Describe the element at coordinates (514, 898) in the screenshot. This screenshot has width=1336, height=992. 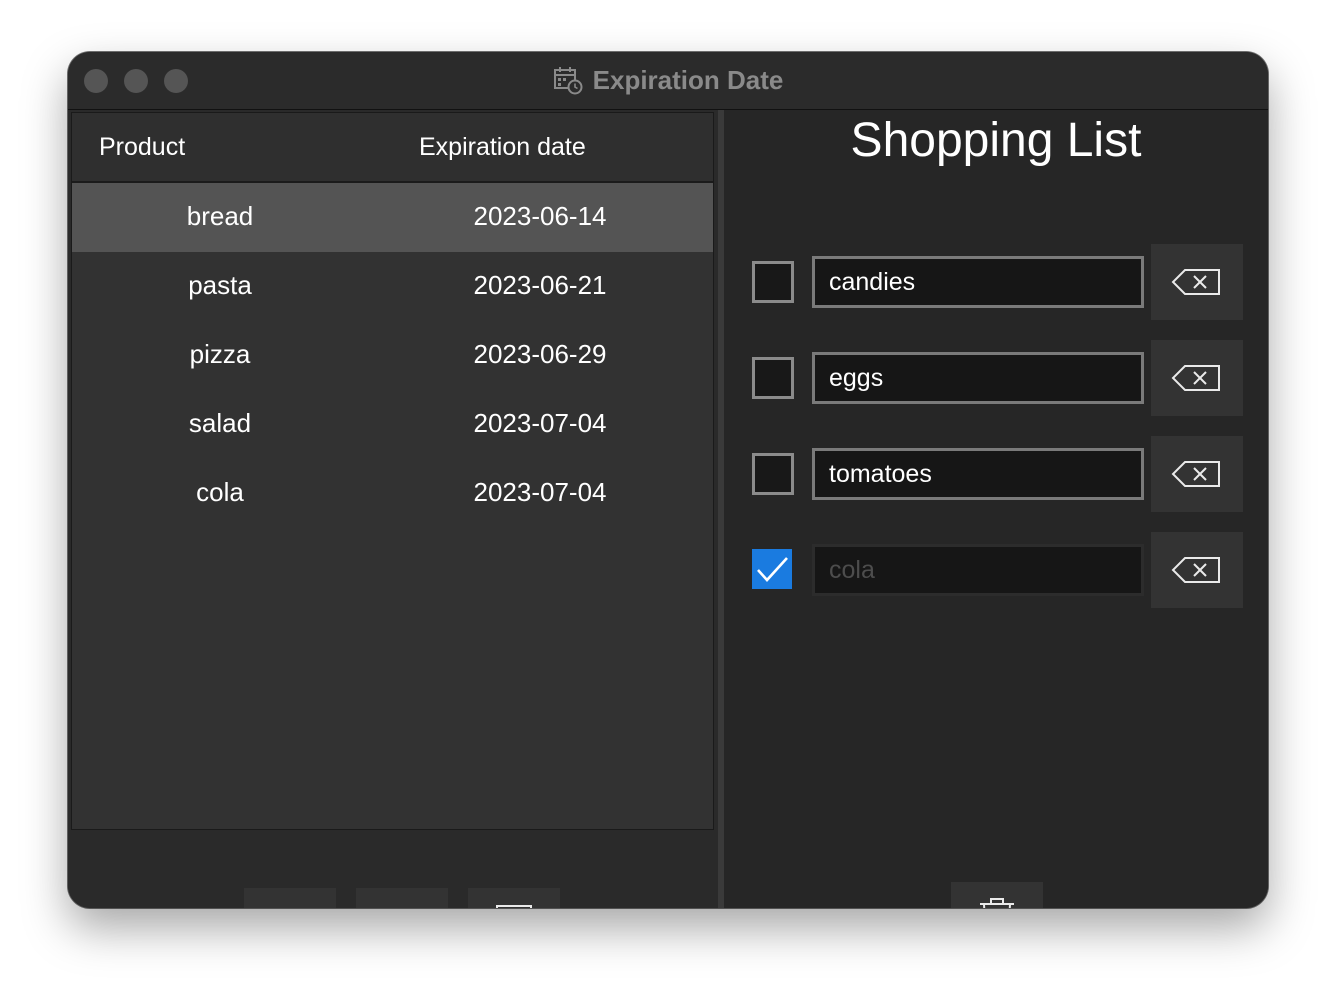
I see `recipes-button` at that location.